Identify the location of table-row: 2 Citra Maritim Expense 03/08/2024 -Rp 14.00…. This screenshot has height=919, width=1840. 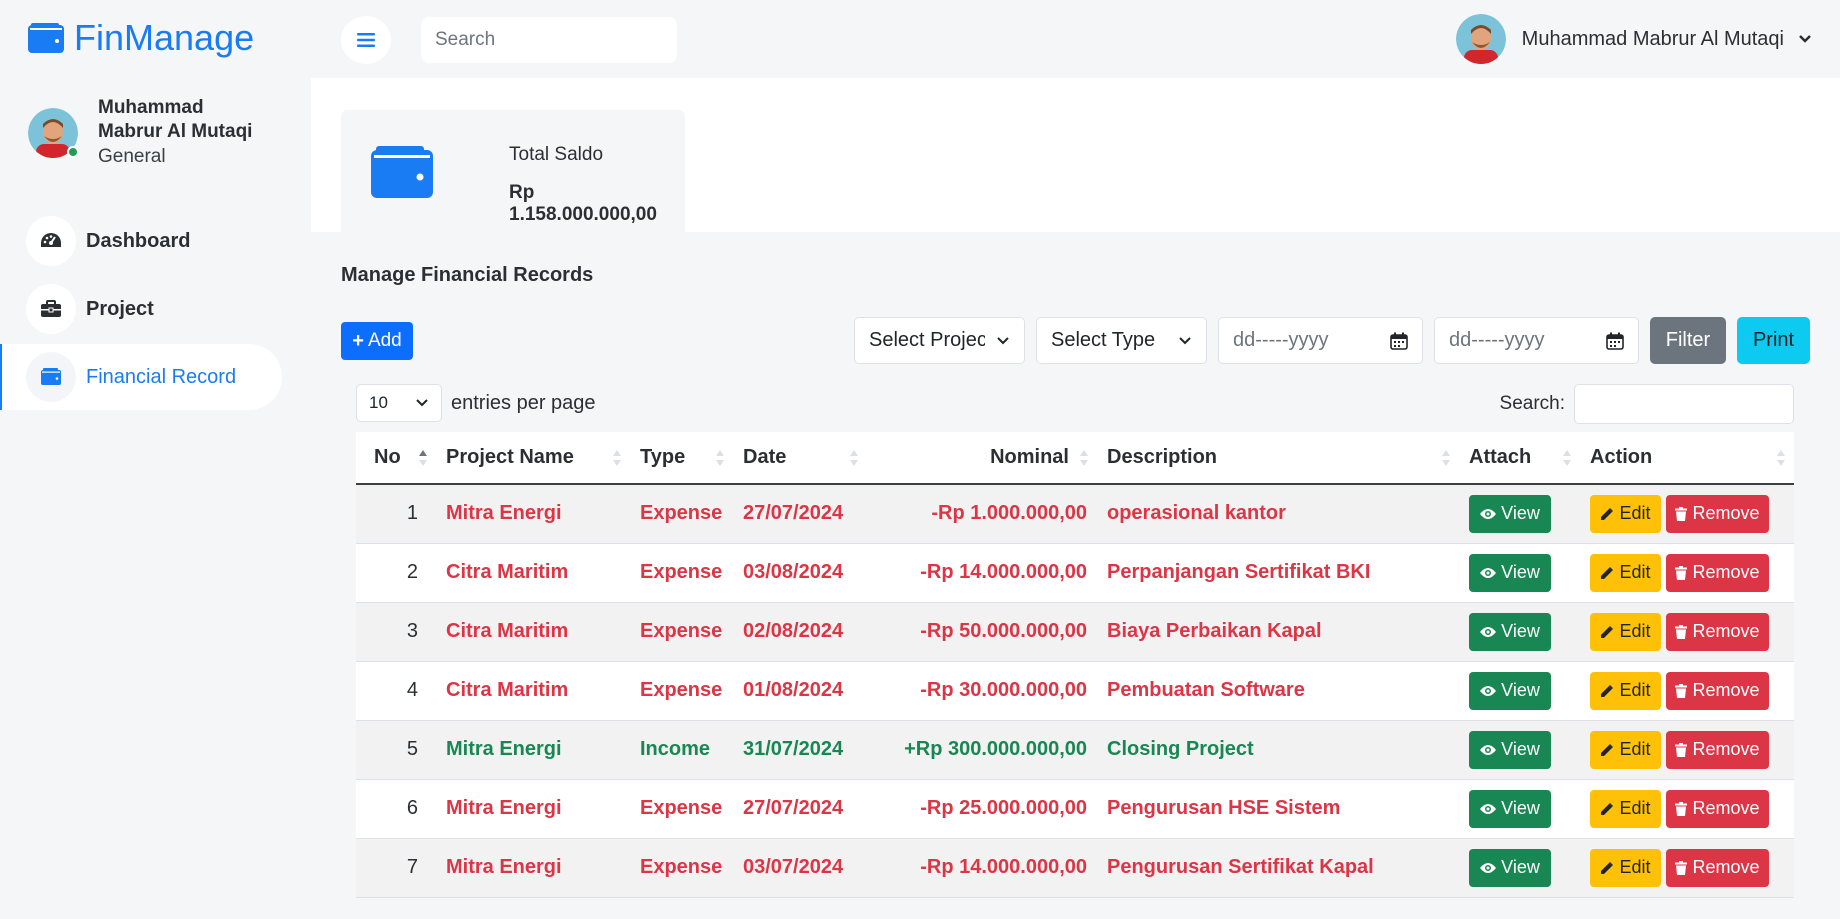
(1075, 572).